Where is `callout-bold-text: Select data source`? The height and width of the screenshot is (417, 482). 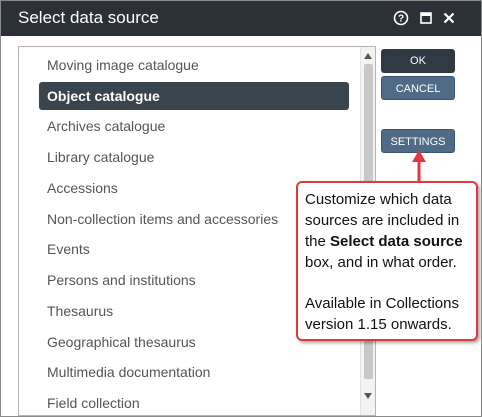
callout-bold-text: Select data source is located at coordinates (396, 241).